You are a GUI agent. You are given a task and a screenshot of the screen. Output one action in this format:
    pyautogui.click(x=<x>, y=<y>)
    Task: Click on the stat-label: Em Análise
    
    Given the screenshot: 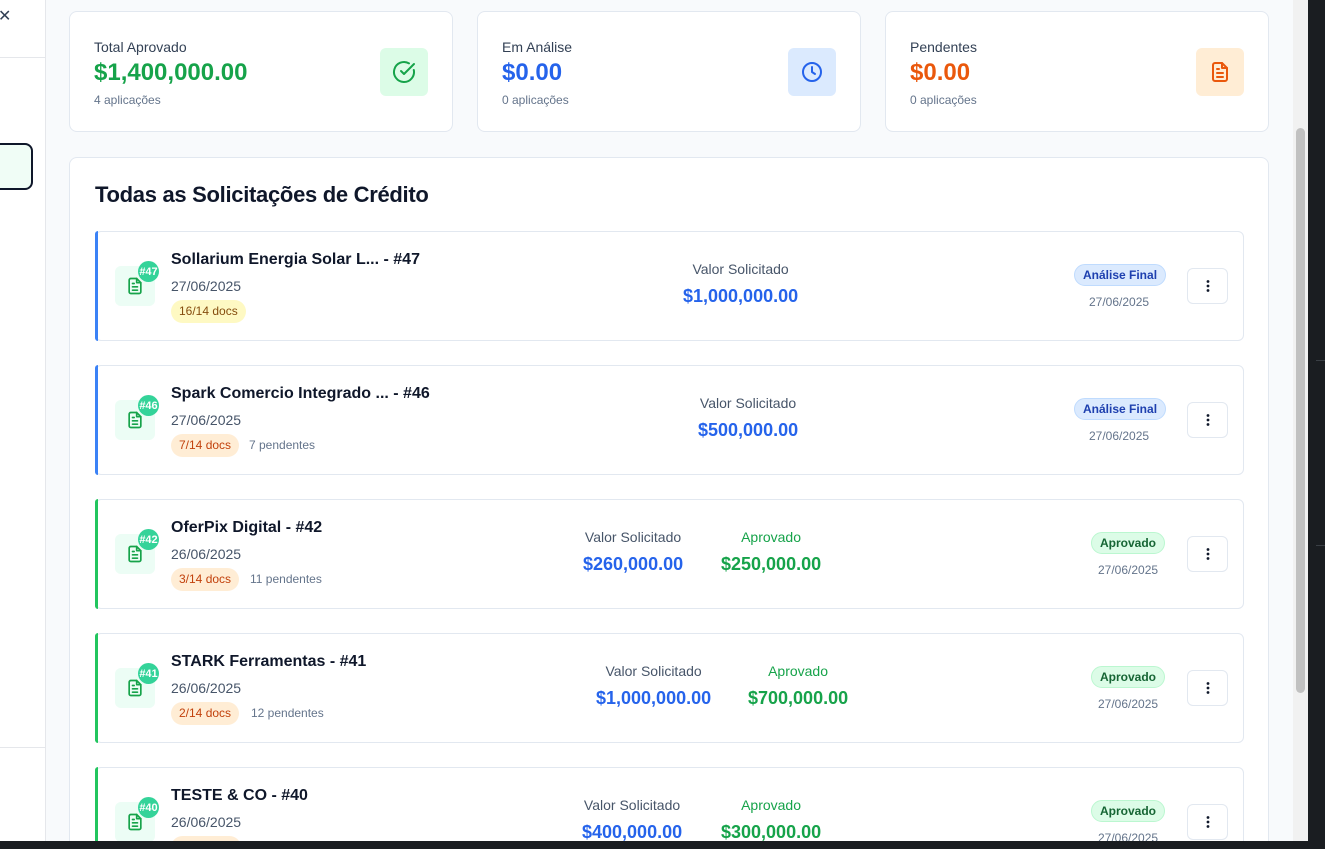 What is the action you would take?
    pyautogui.click(x=537, y=47)
    